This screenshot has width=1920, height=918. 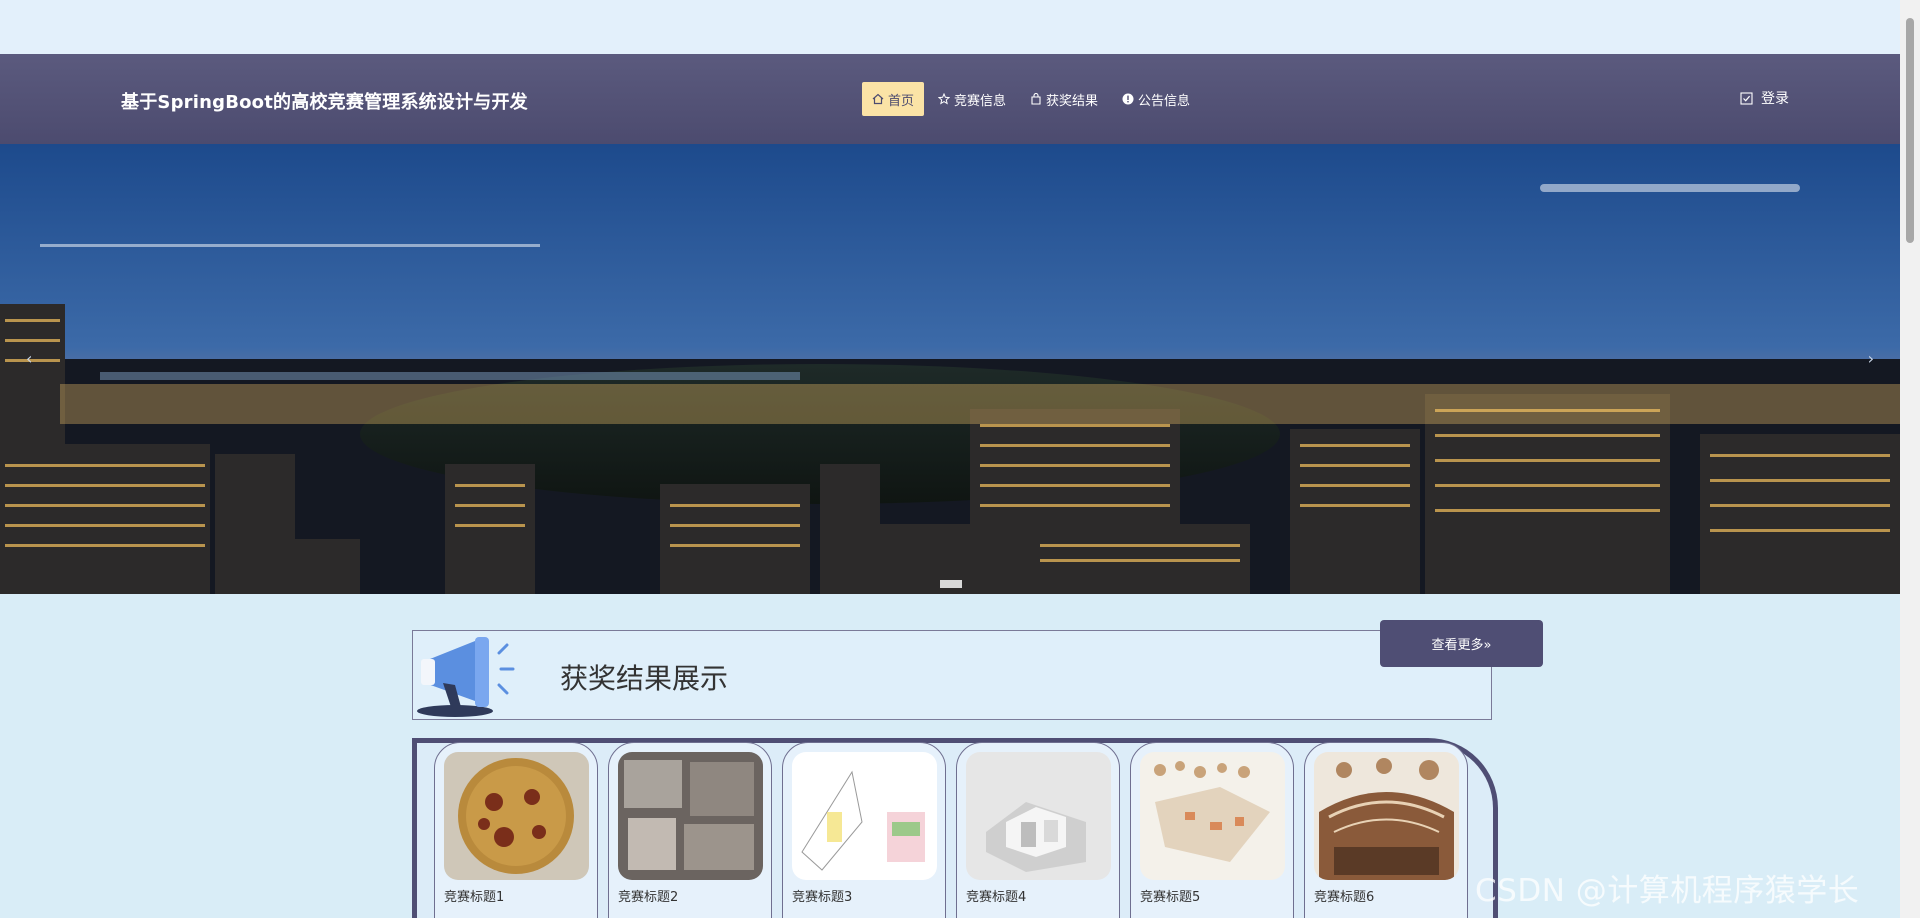 I want to click on info-icon, so click(x=1128, y=99).